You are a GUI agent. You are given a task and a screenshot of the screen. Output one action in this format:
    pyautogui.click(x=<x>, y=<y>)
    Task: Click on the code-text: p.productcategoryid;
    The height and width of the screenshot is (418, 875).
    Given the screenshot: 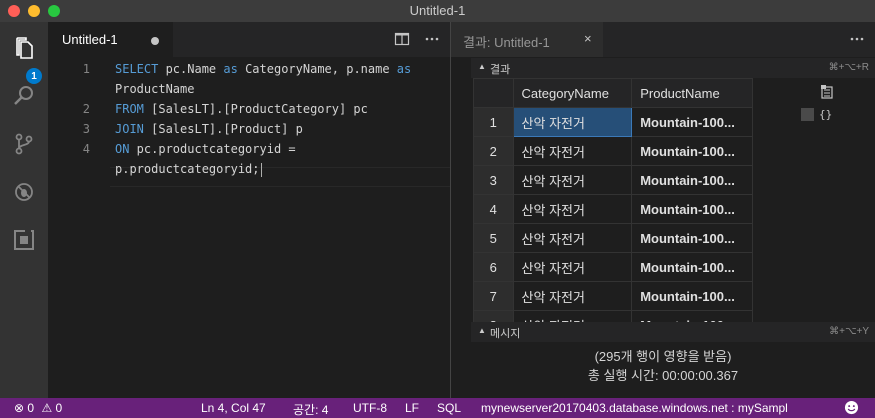 What is the action you would take?
    pyautogui.click(x=188, y=169)
    